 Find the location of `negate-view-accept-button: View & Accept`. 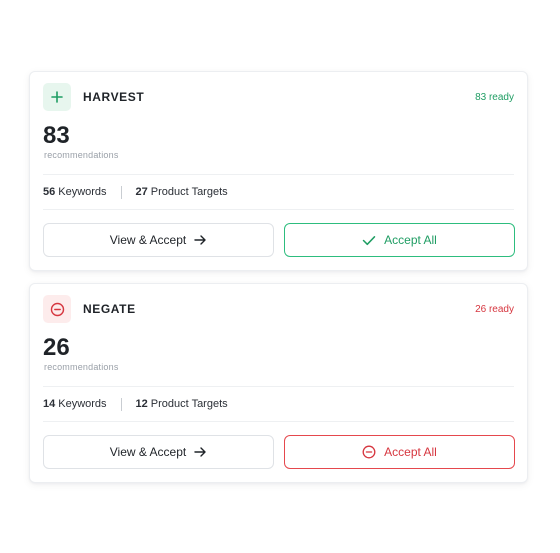

negate-view-accept-button: View & Accept is located at coordinates (158, 452).